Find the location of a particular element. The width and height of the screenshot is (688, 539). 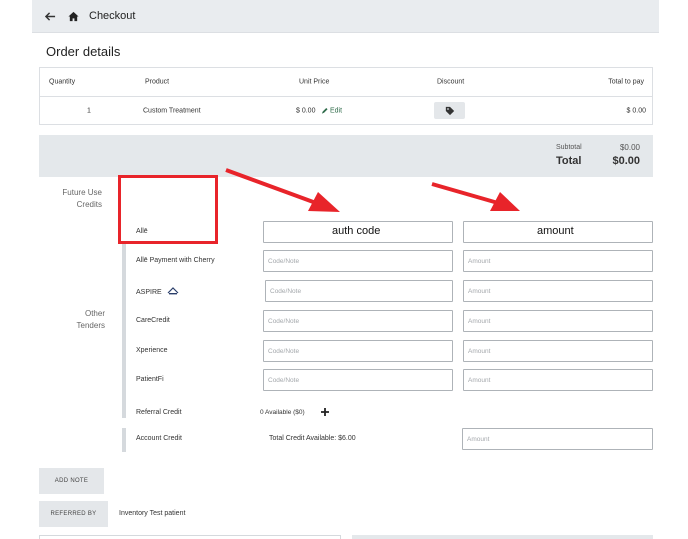

annotation-arrows is located at coordinates (372, 190).